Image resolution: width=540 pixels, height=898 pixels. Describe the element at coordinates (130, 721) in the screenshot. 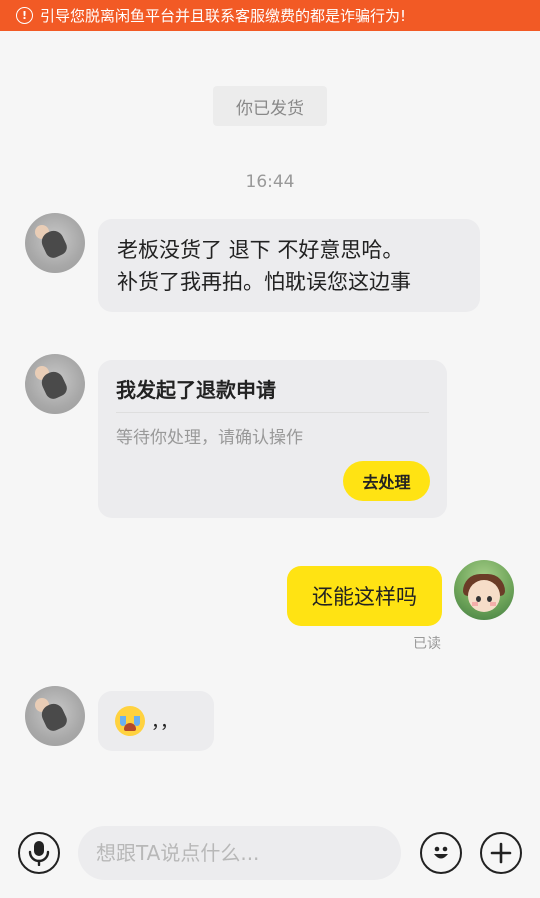

I see `crying-emoji-icon` at that location.